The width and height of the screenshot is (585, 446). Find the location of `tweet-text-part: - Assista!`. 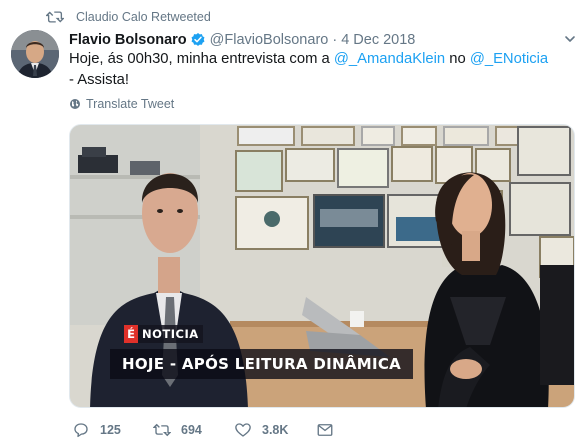

tweet-text-part: - Assista! is located at coordinates (99, 80).